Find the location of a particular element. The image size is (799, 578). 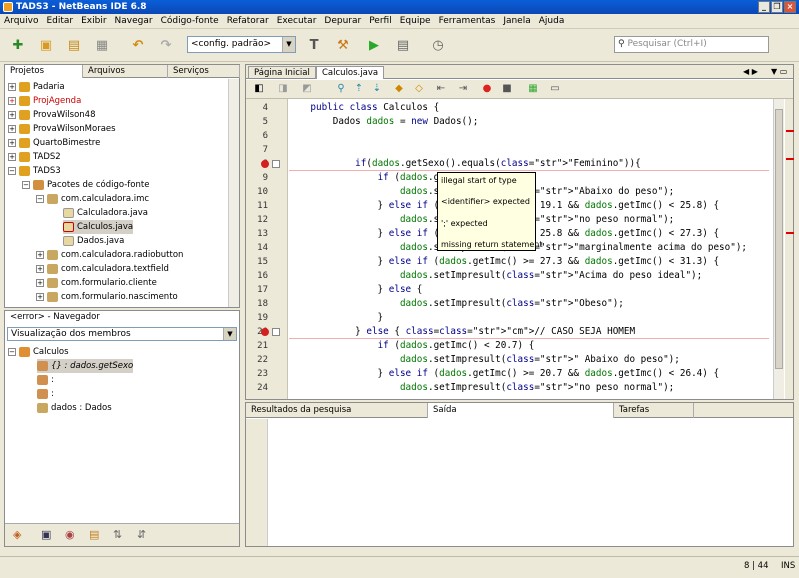

error-message: ';' expected is located at coordinates (464, 223).